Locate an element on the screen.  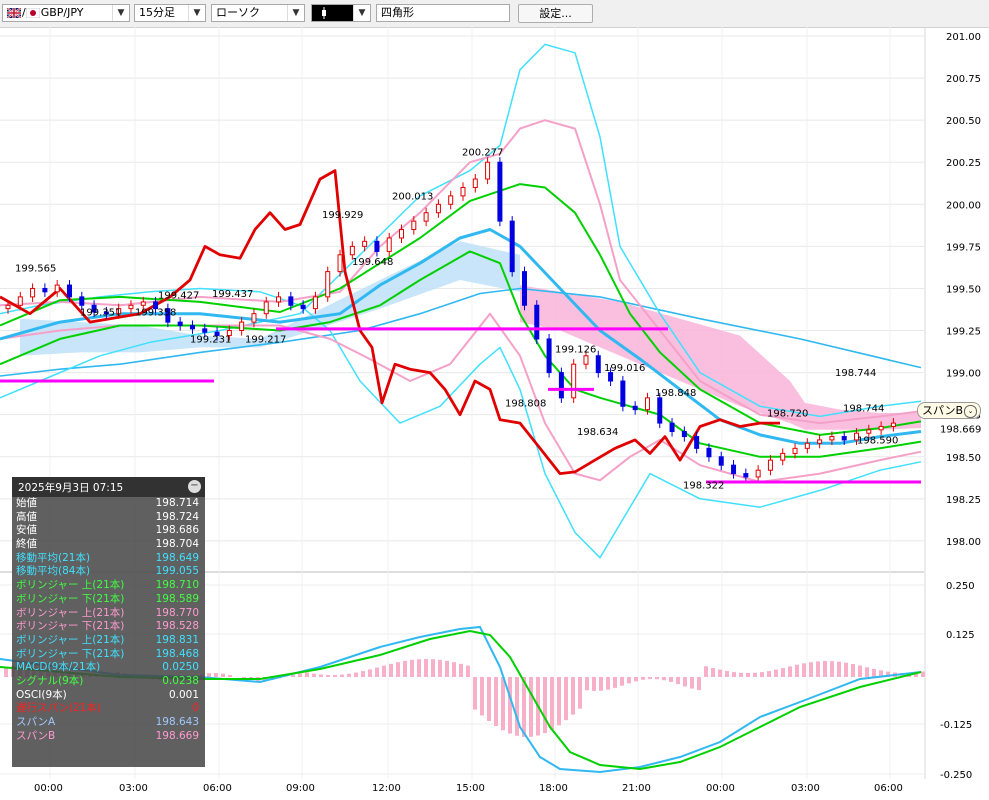
price-annotation: 199.016 is located at coordinates (624, 368).